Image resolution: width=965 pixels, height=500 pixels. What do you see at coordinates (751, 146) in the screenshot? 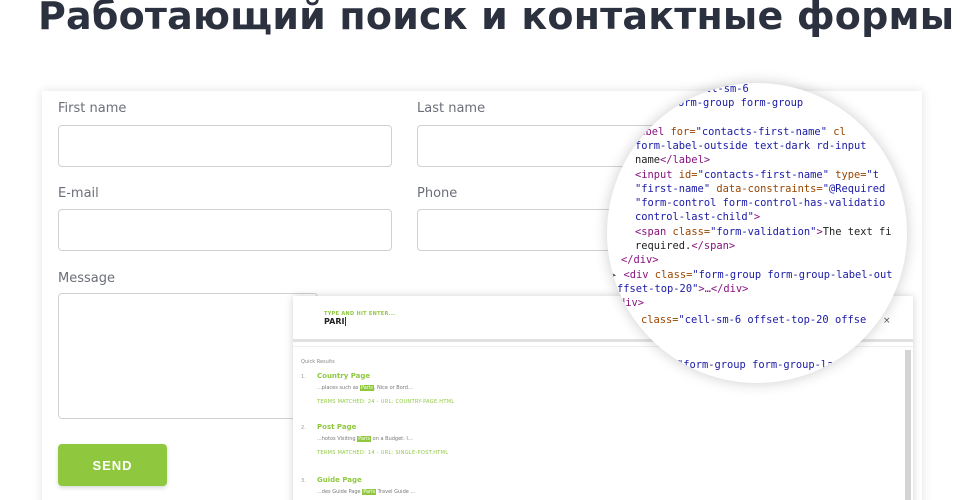
I see `code-line: form-label-outside text-dark rd-input` at bounding box center [751, 146].